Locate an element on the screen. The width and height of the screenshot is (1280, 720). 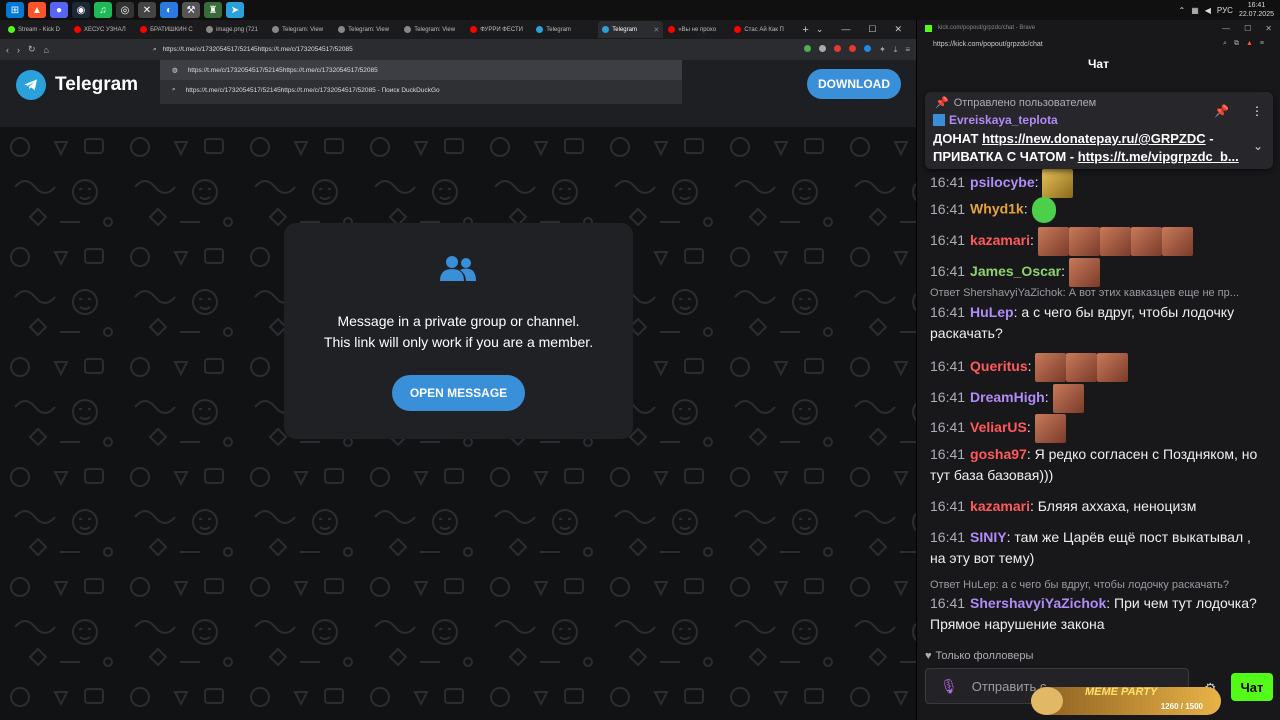
share-icon: ⧉ is located at coordinates (1236, 44).